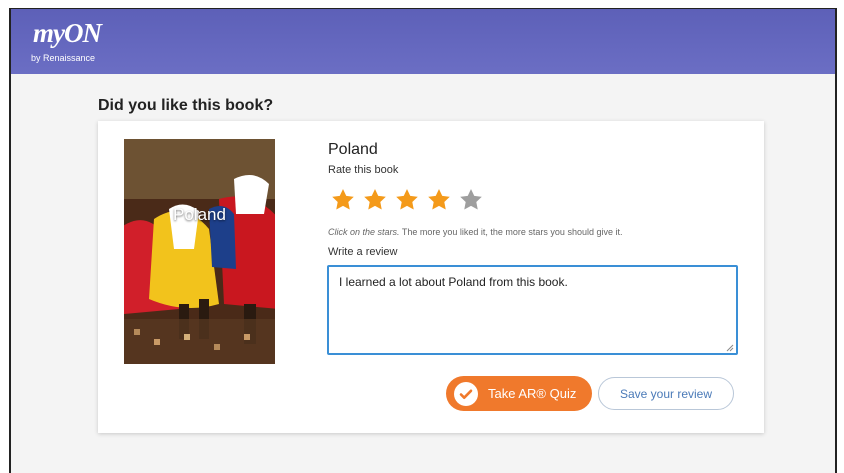  Describe the element at coordinates (67, 33) in the screenshot. I see `myon-logo: myON` at that location.